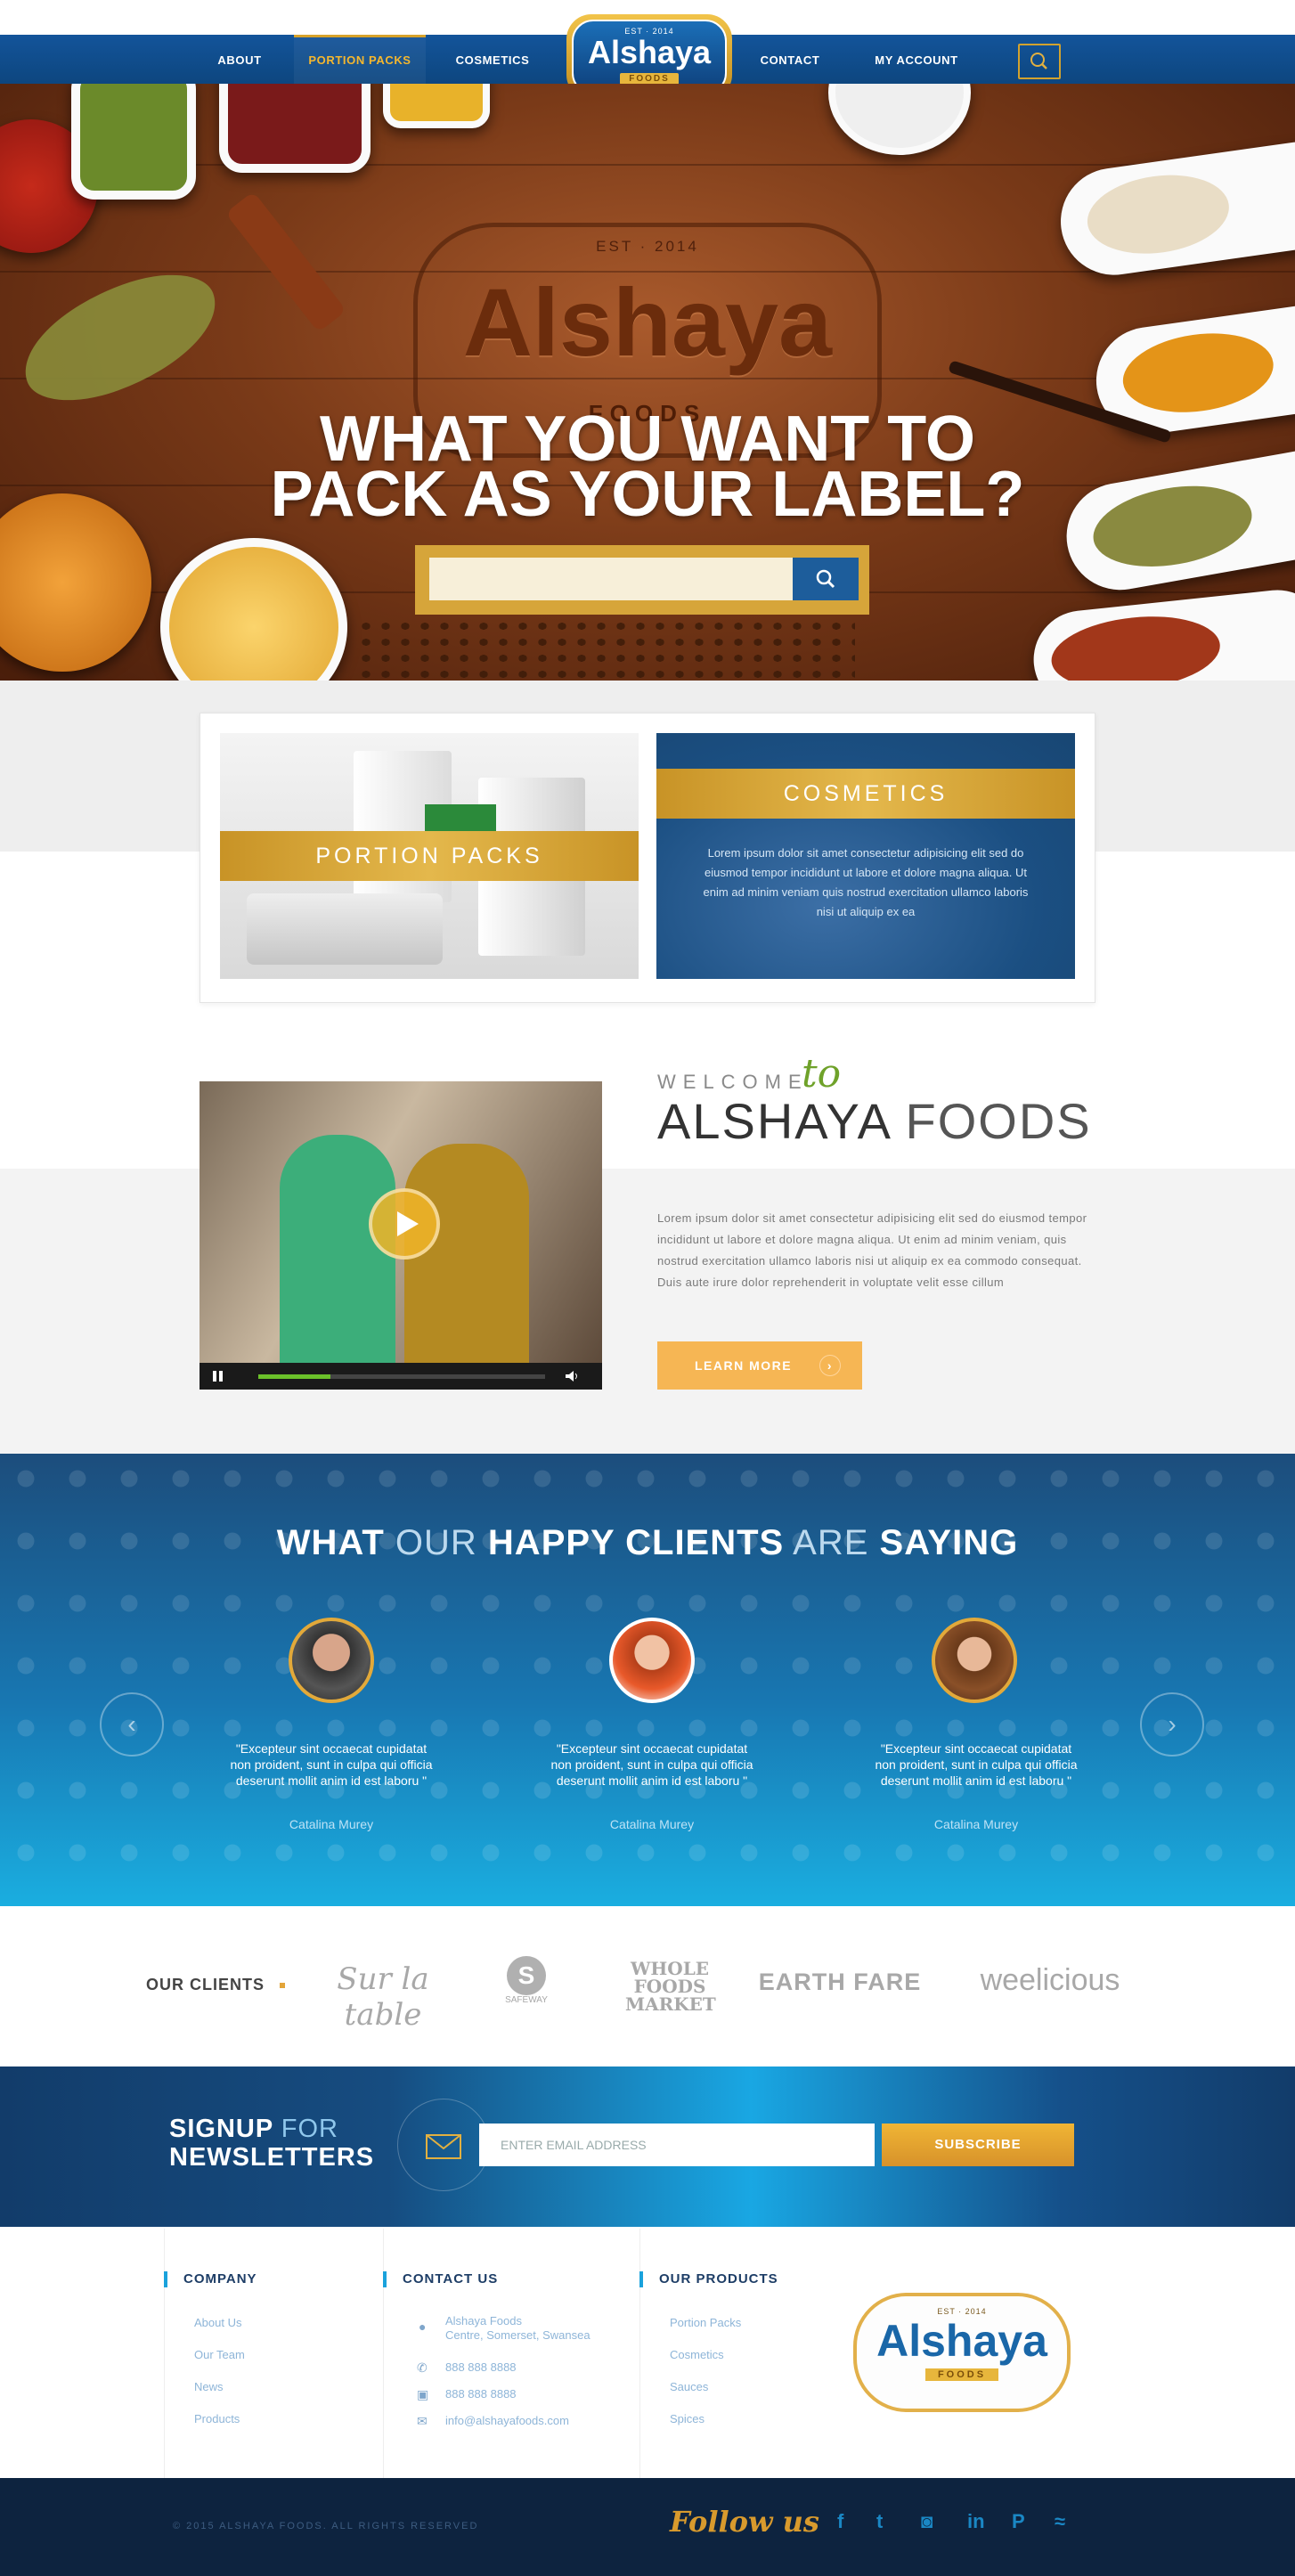 The image size is (1295, 2576). I want to click on nav-portion-packs: PORTION PACKS, so click(360, 61).